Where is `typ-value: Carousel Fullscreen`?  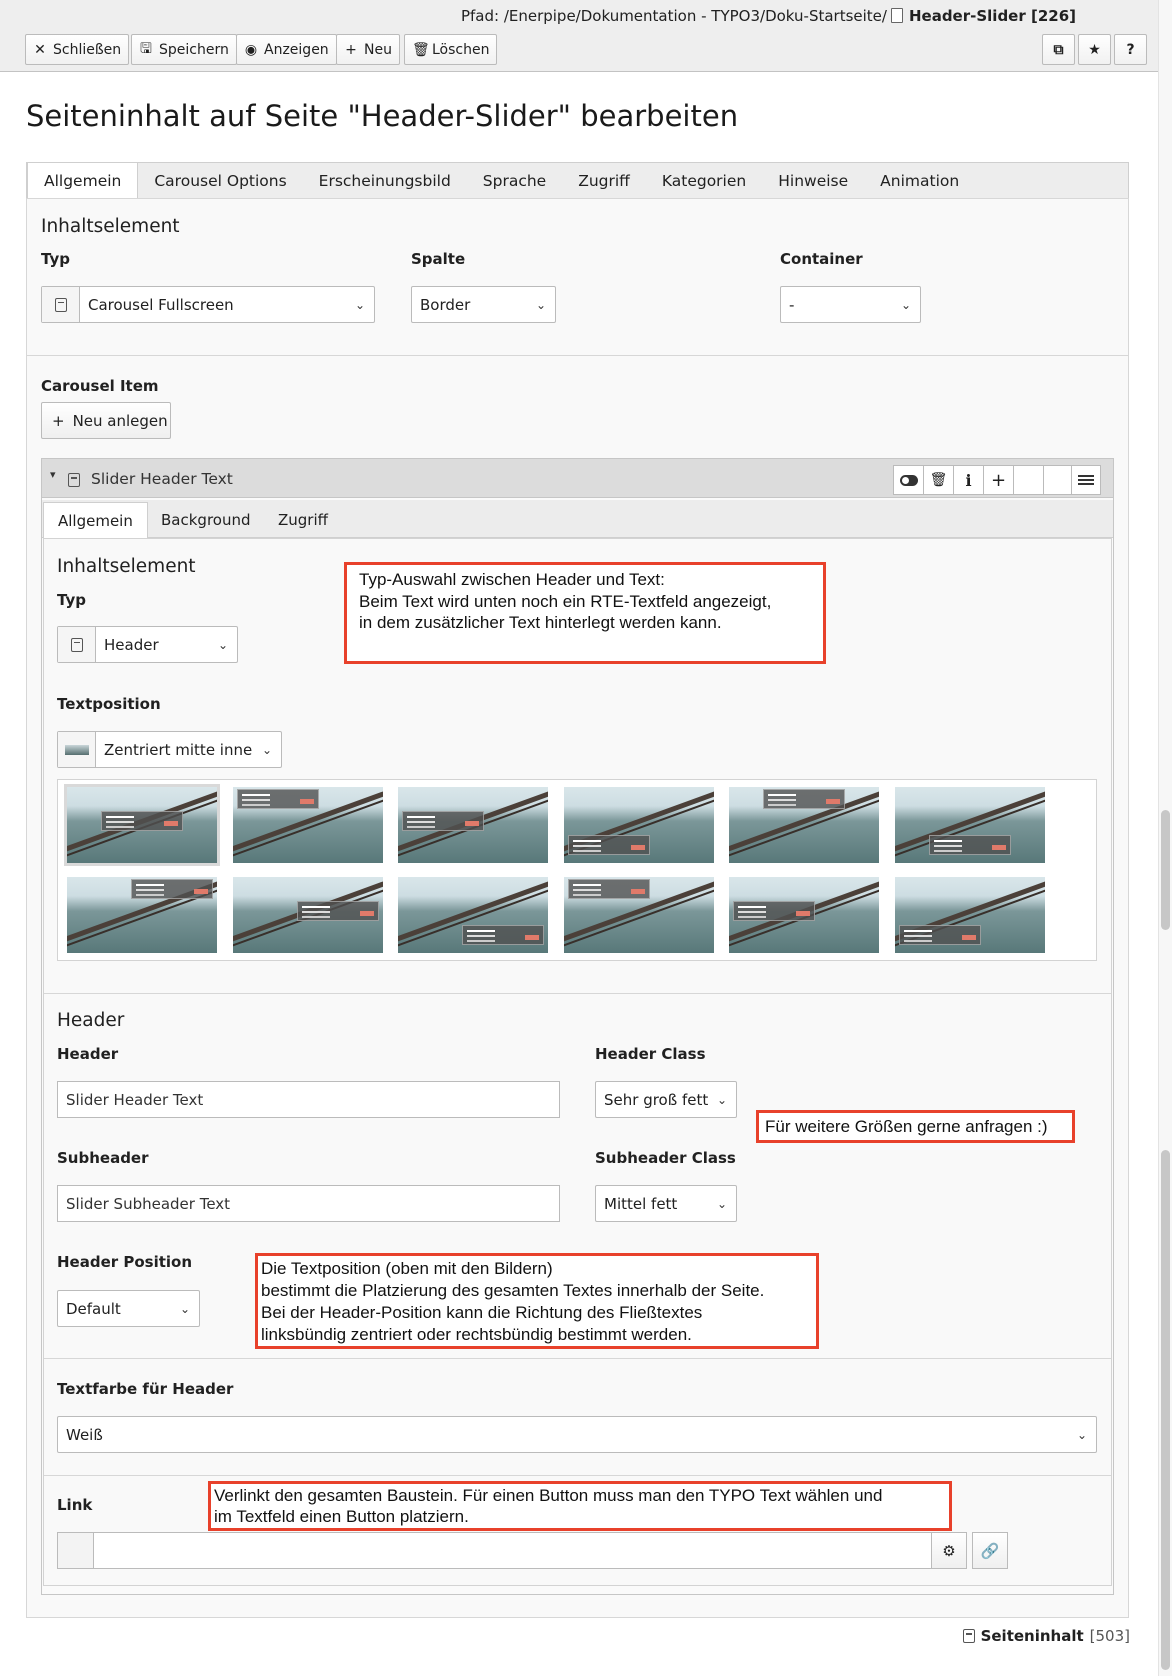
typ-value: Carousel Fullscreen is located at coordinates (161, 304).